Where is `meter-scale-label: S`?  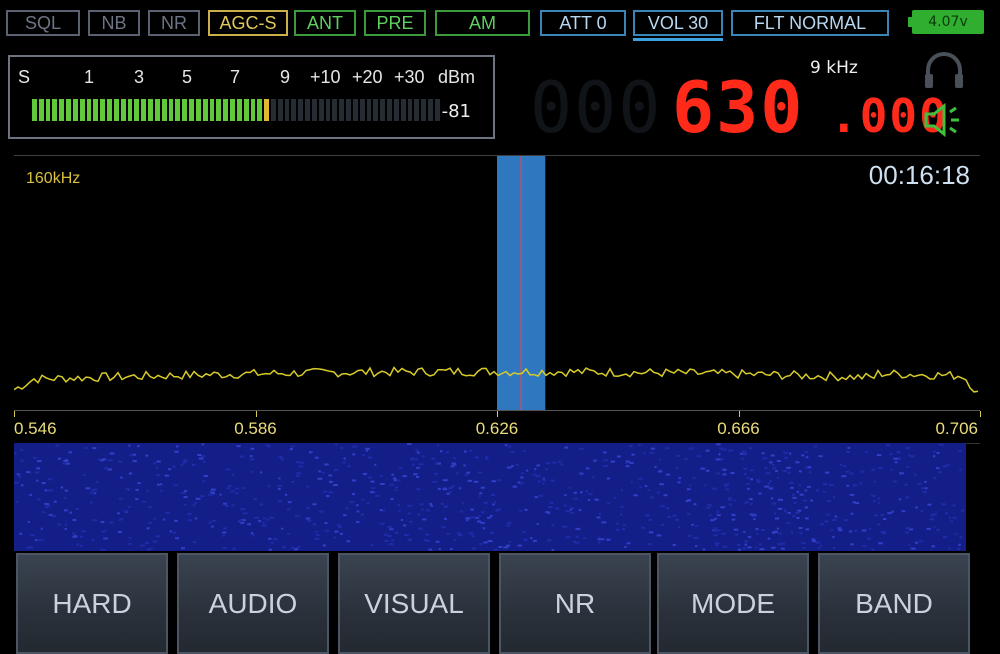
meter-scale-label: S is located at coordinates (24, 77).